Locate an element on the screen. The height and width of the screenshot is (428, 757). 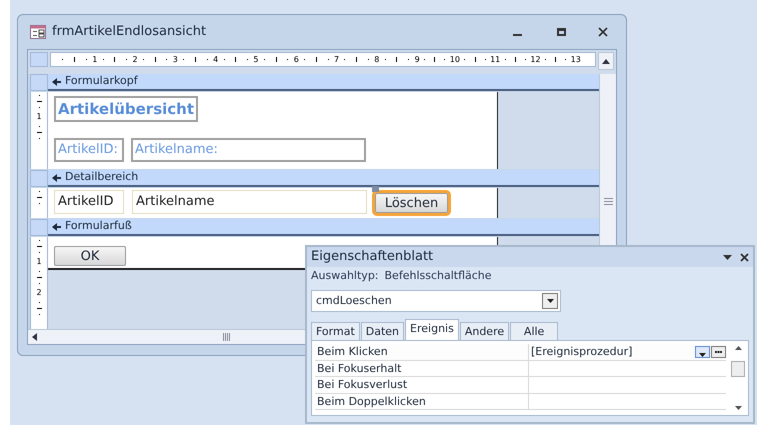
ruler-number: 13 is located at coordinates (575, 60).